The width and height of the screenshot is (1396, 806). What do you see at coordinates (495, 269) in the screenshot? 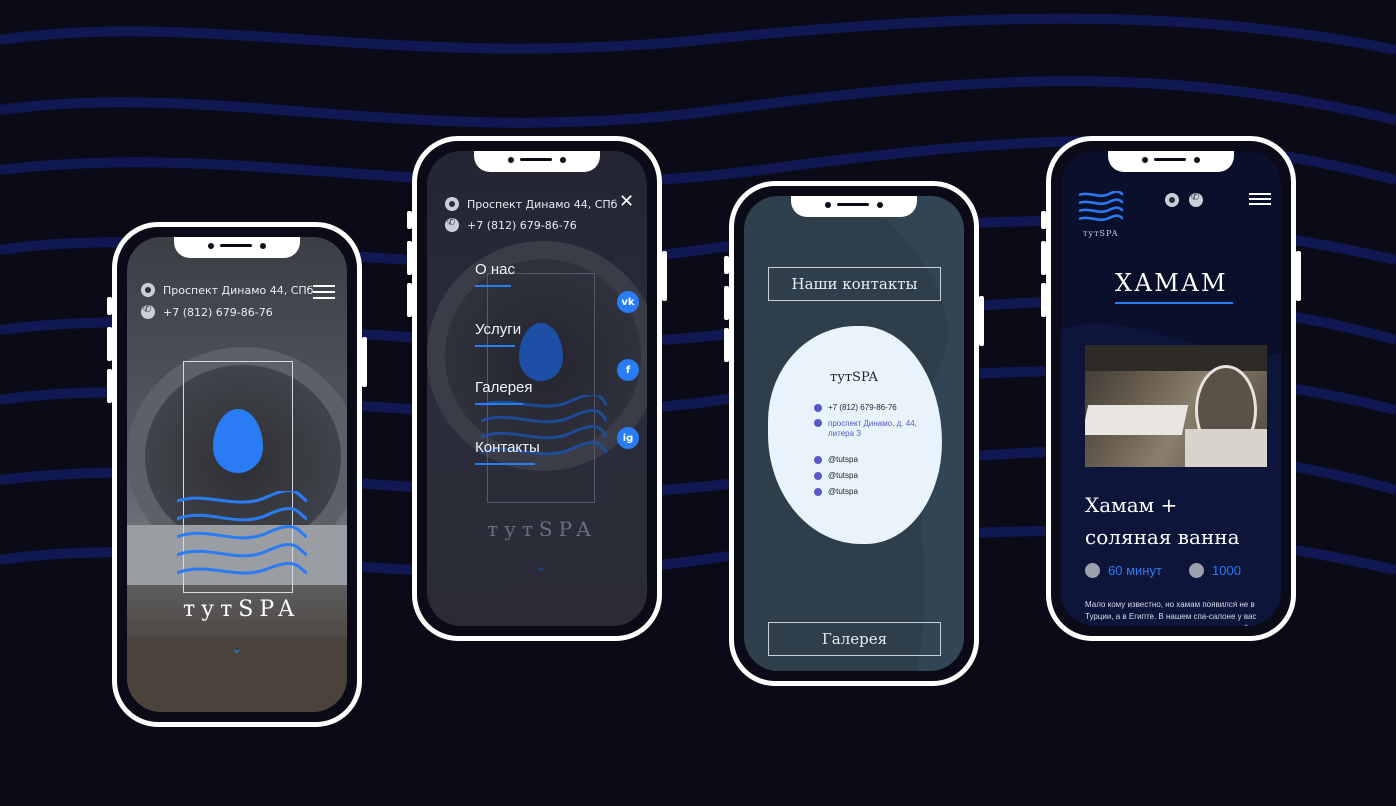
I see `menu-item-about: О нас` at bounding box center [495, 269].